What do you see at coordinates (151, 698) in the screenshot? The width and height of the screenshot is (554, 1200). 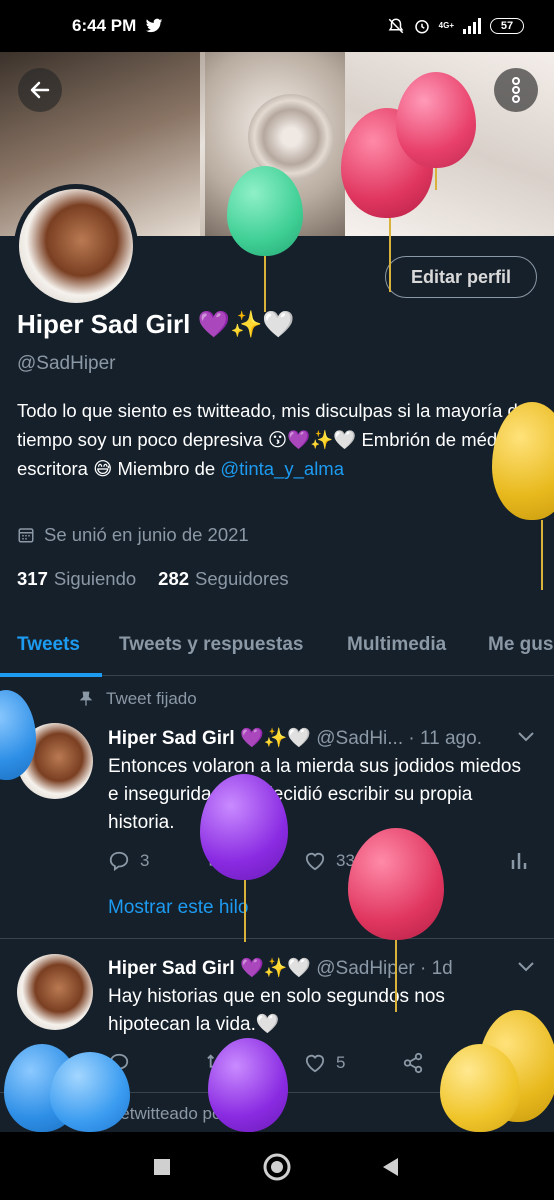 I see `pinned-text: Tweet fijado` at bounding box center [151, 698].